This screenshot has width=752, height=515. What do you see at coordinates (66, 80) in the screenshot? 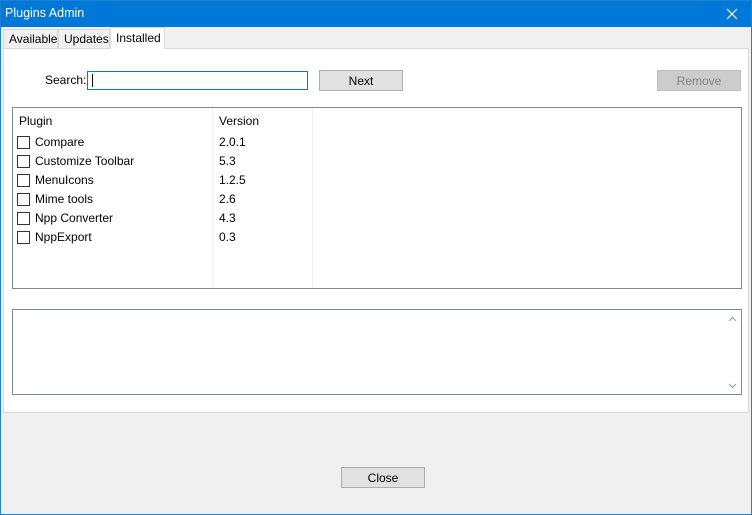
I see `search-label: Search:` at bounding box center [66, 80].